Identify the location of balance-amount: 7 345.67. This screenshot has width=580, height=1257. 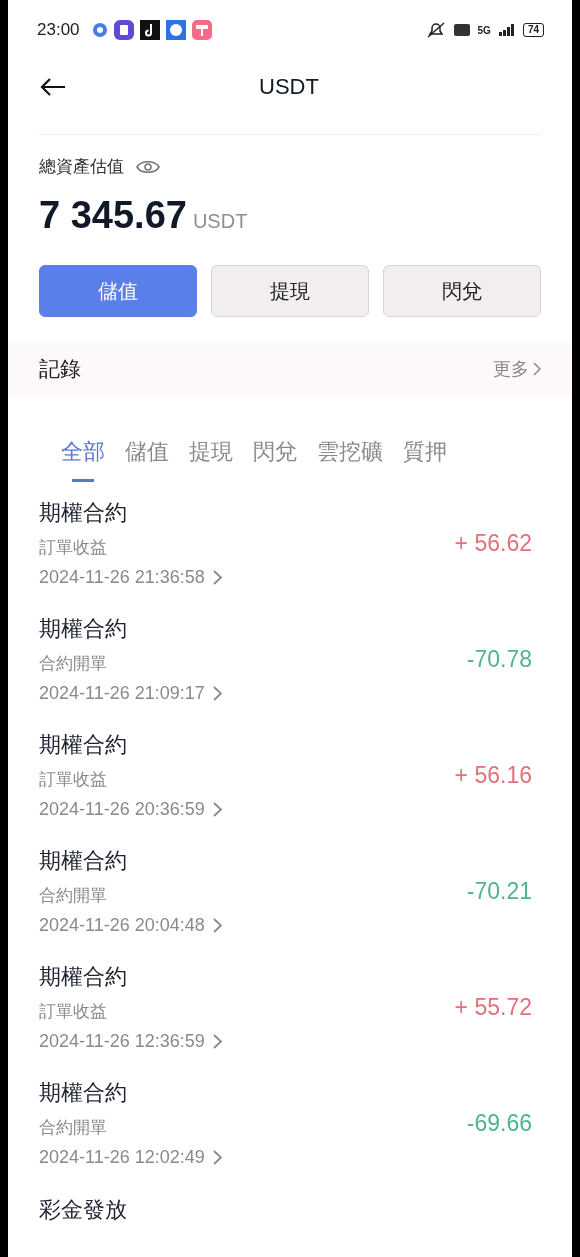
(113, 215).